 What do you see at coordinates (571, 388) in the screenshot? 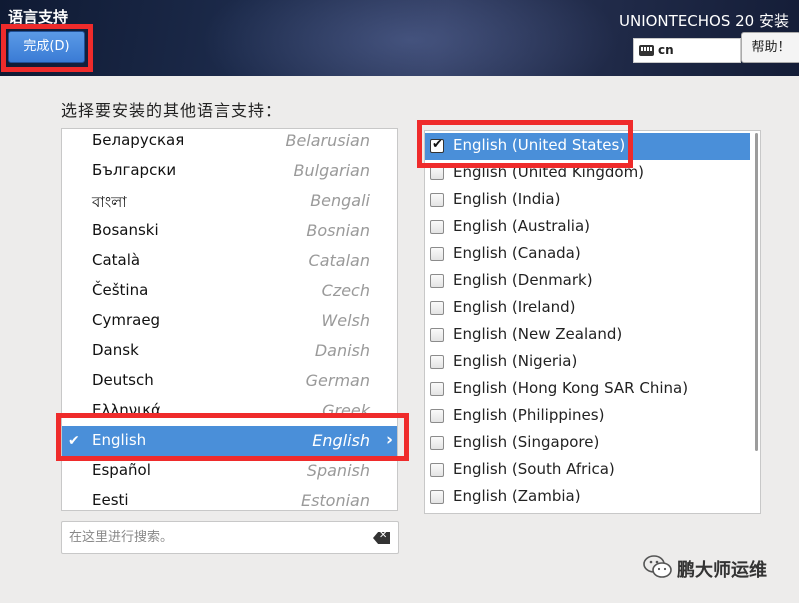
I see `locale-label: English (Hong Kong SAR China)` at bounding box center [571, 388].